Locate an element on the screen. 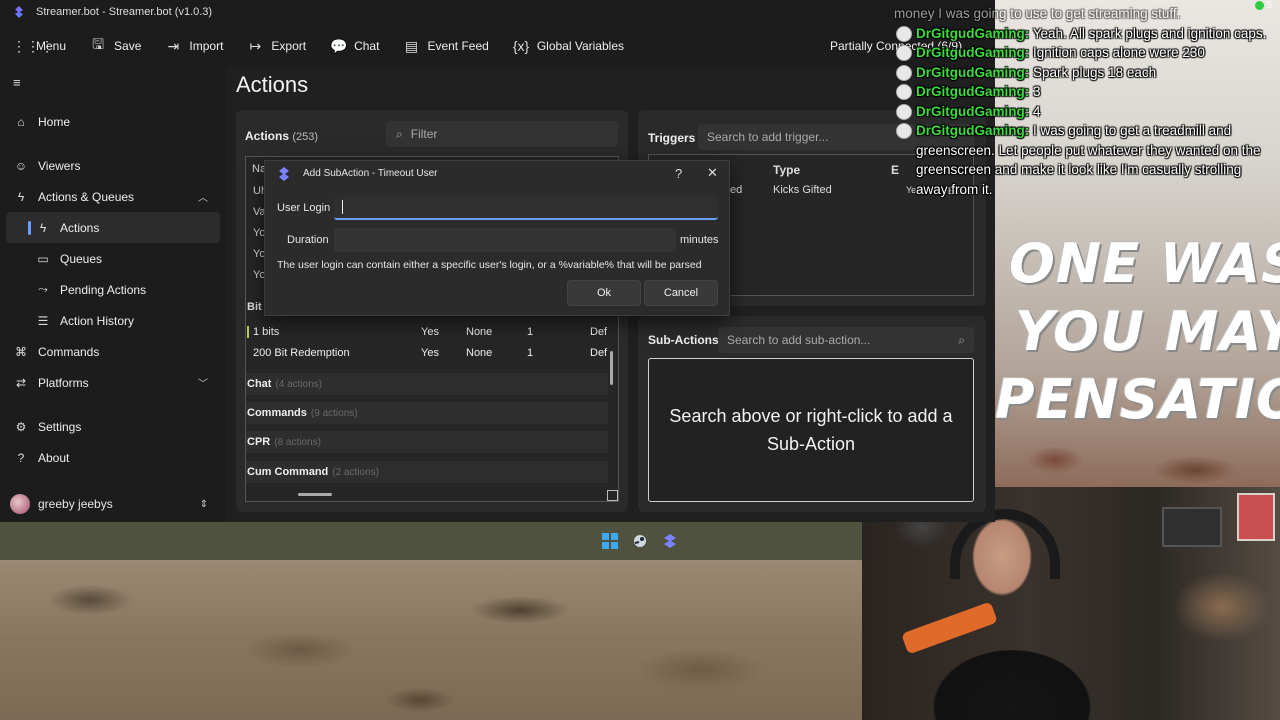  subaction-search-input: Search to add sub-action... ⌕ is located at coordinates (846, 340).